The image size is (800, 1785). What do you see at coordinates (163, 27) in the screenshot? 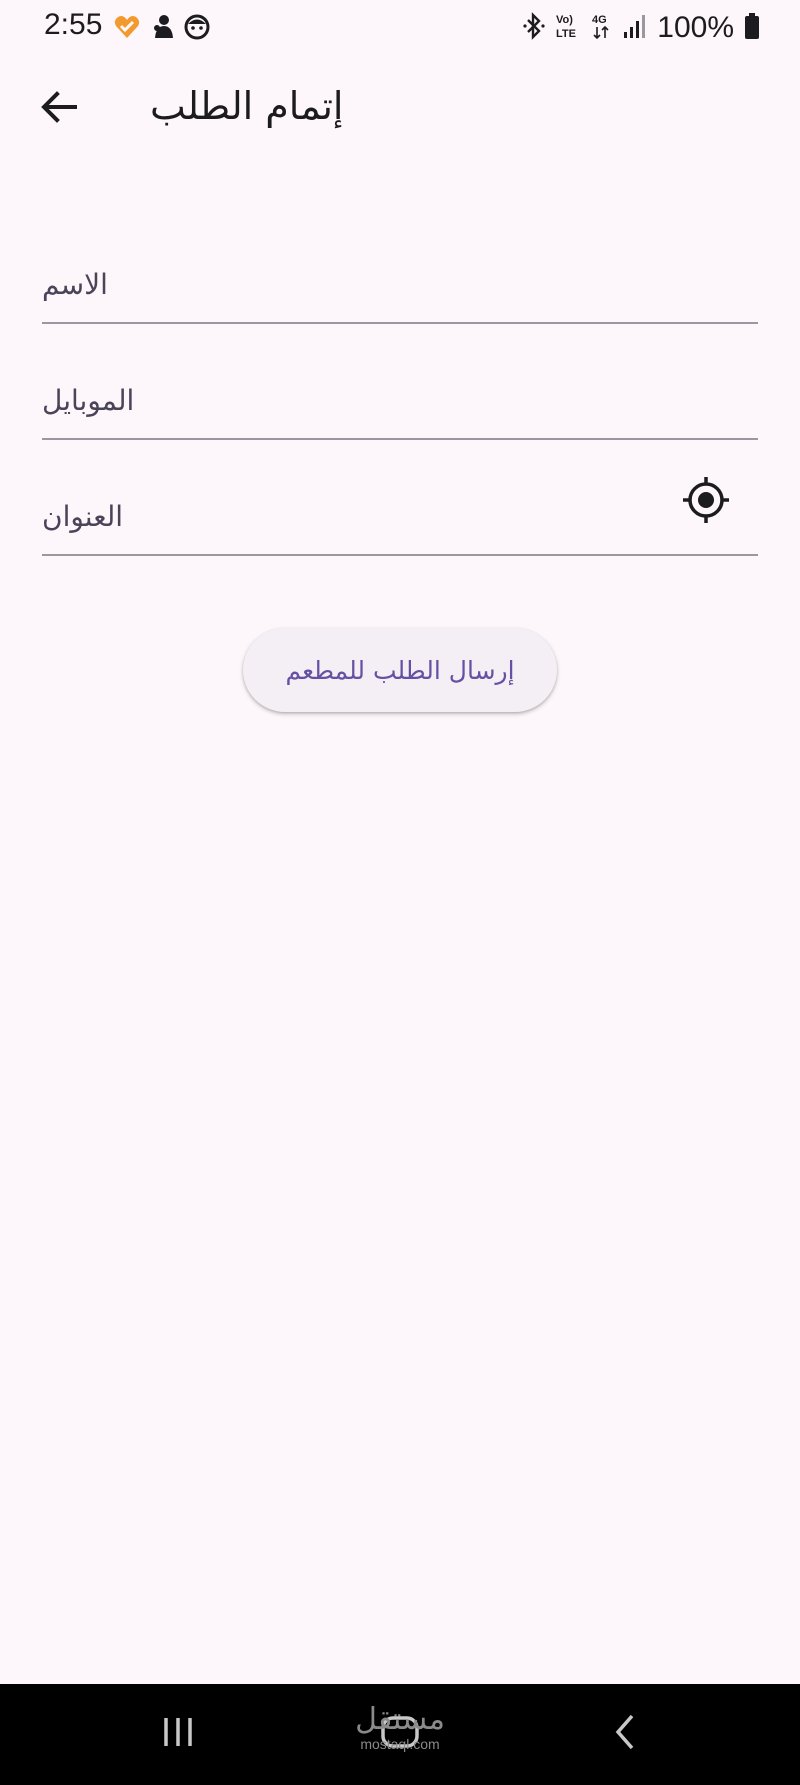
I see `character-icon` at bounding box center [163, 27].